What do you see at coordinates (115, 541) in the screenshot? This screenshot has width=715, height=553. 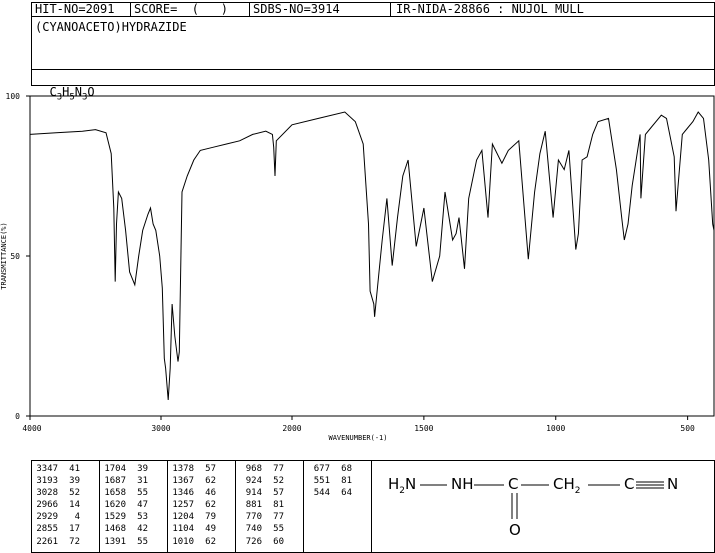 I see `peak-wavenumber: 1391` at bounding box center [115, 541].